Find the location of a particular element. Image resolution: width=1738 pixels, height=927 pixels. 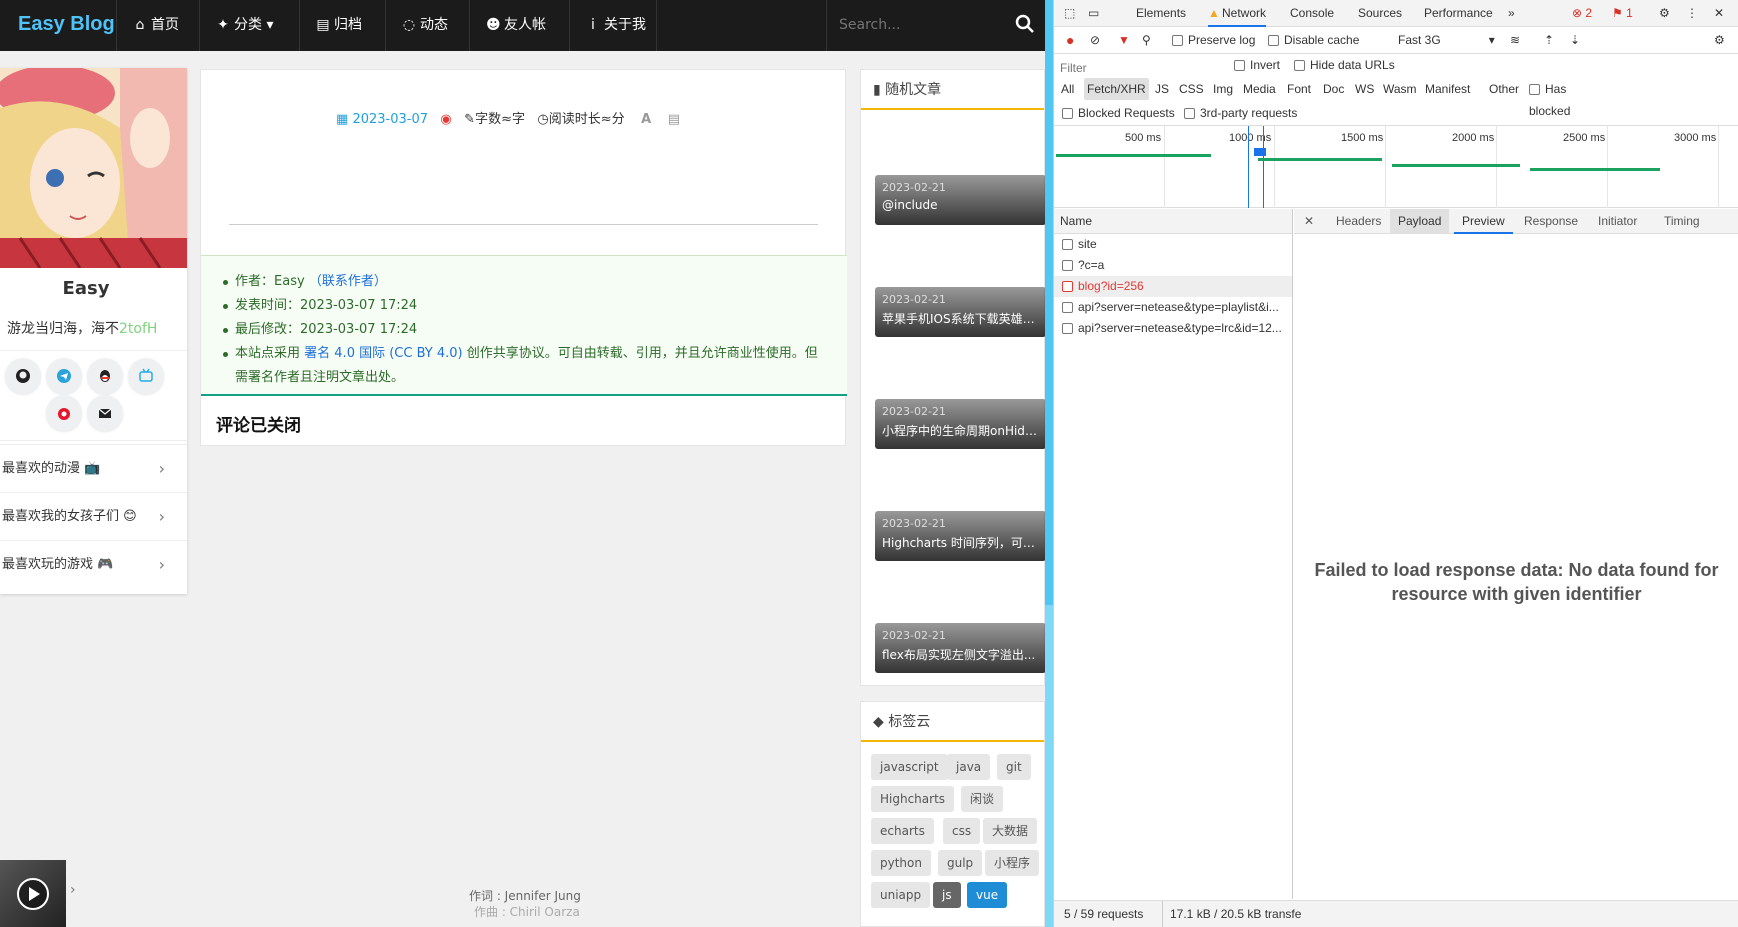

tag: 闲谈 is located at coordinates (982, 799).